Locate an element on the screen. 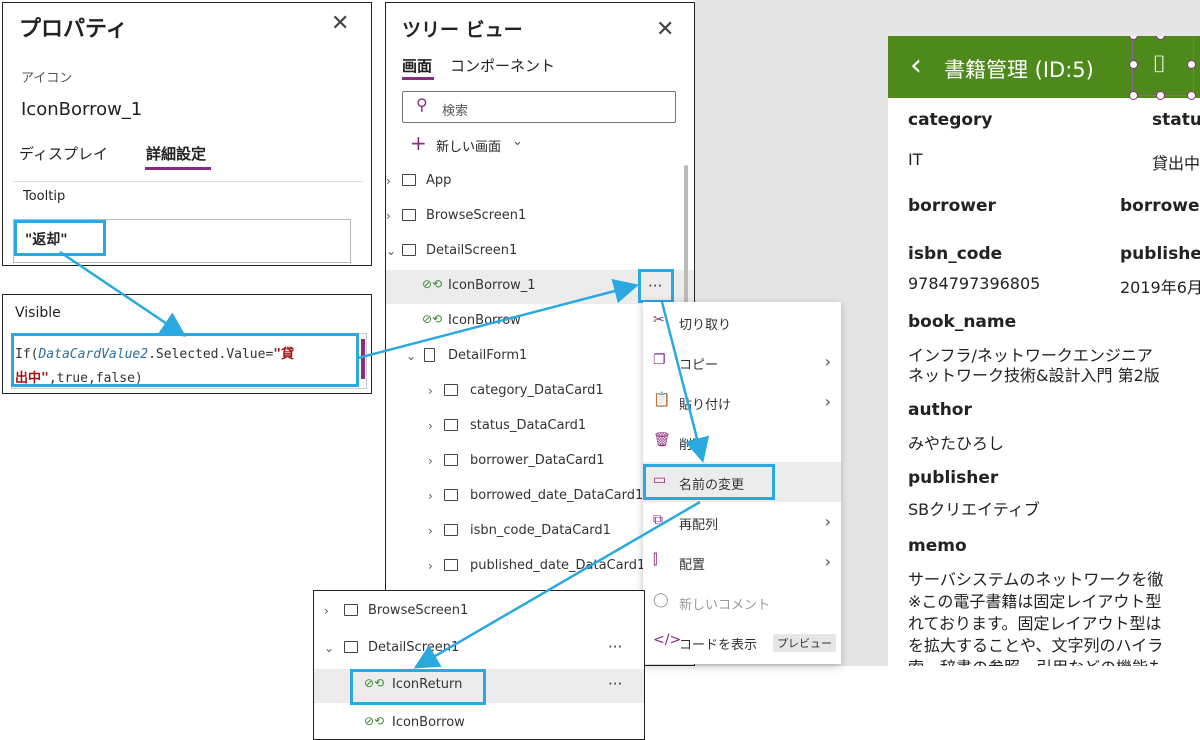 The width and height of the screenshot is (1200, 740). arrow-visible-to-more is located at coordinates (498, 319).